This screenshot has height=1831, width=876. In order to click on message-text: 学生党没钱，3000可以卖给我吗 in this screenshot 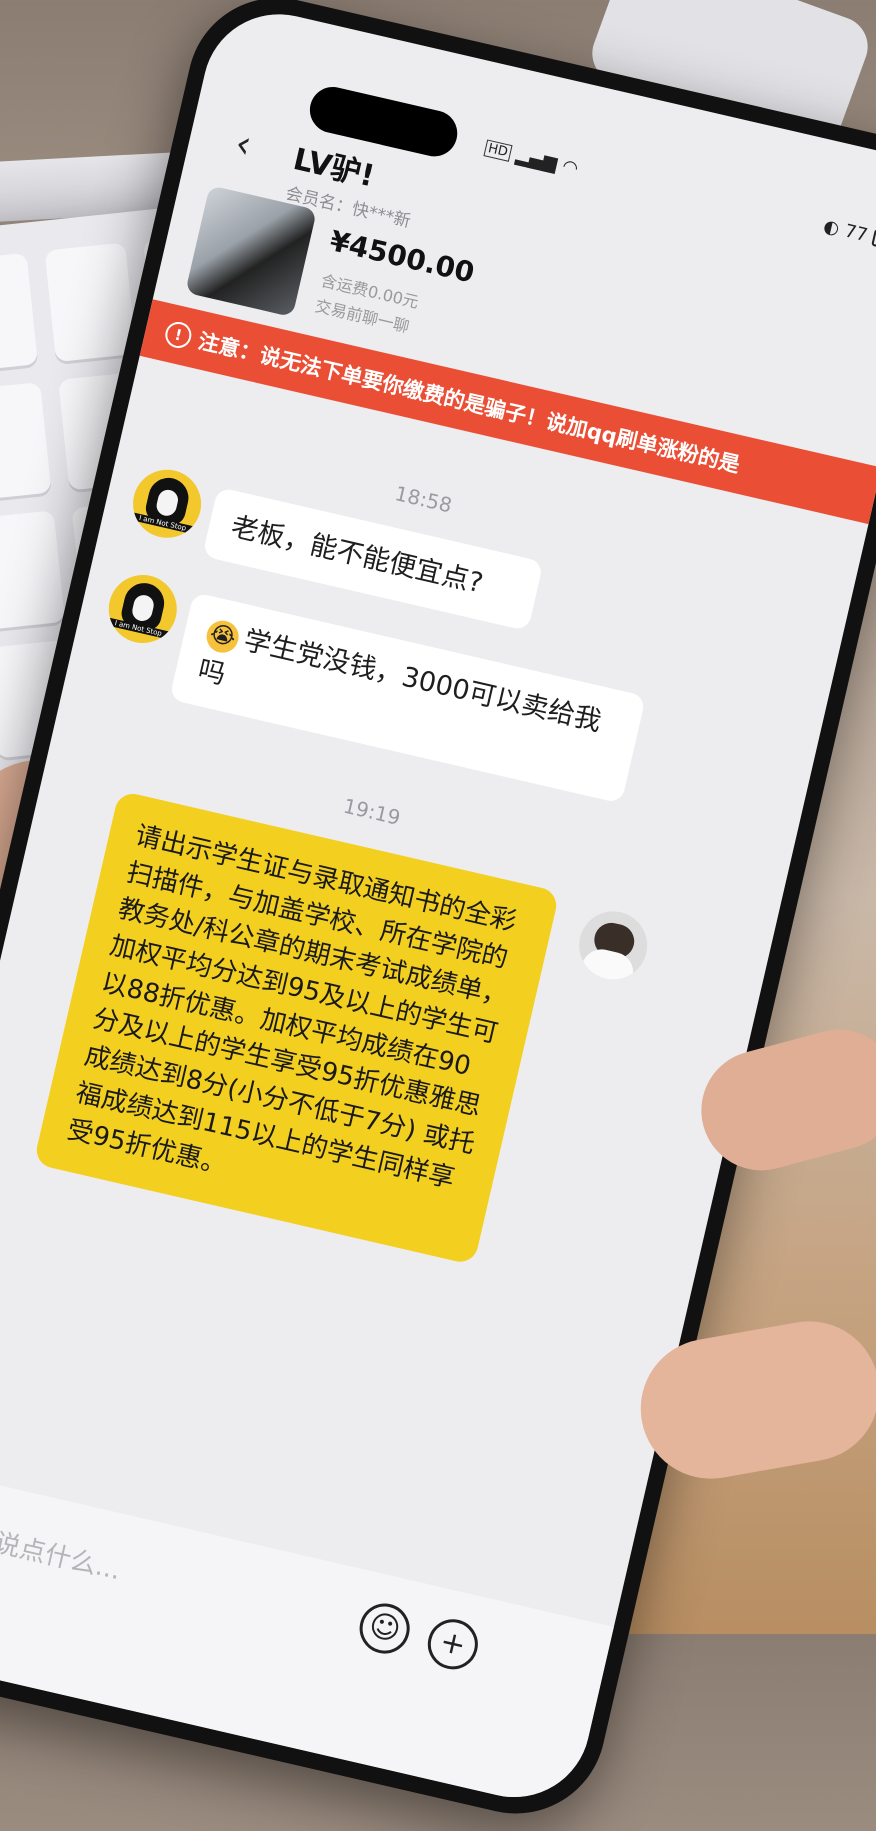, I will do `click(400, 681)`.